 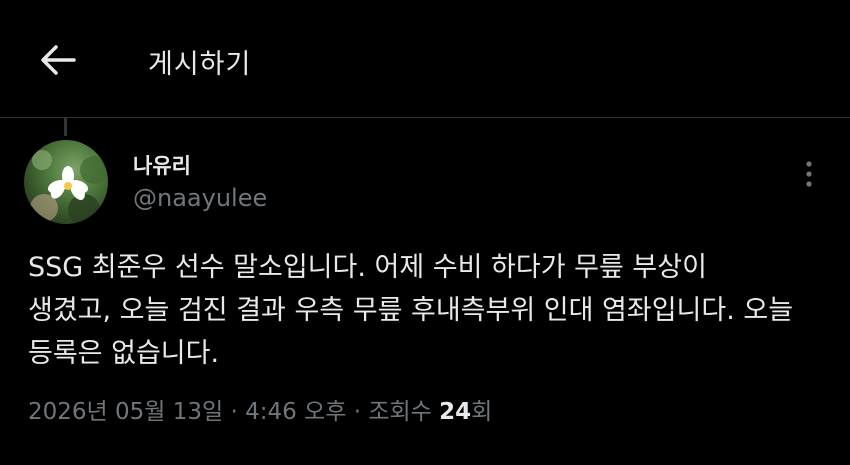 I want to click on arrow-left-icon, so click(x=58, y=60).